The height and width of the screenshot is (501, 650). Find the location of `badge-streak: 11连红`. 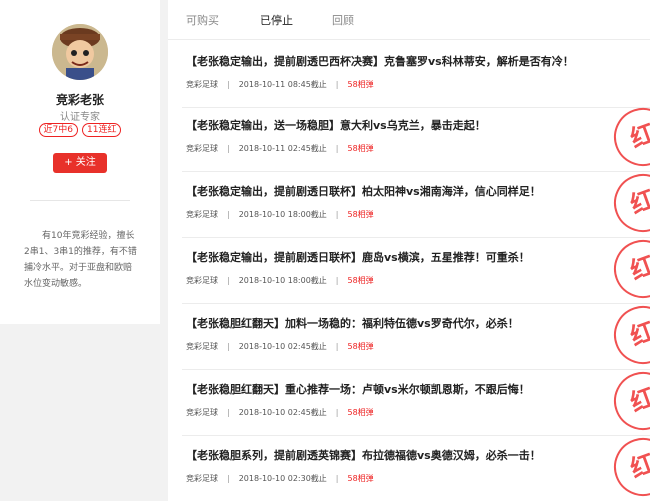

badge-streak: 11连红 is located at coordinates (102, 130).